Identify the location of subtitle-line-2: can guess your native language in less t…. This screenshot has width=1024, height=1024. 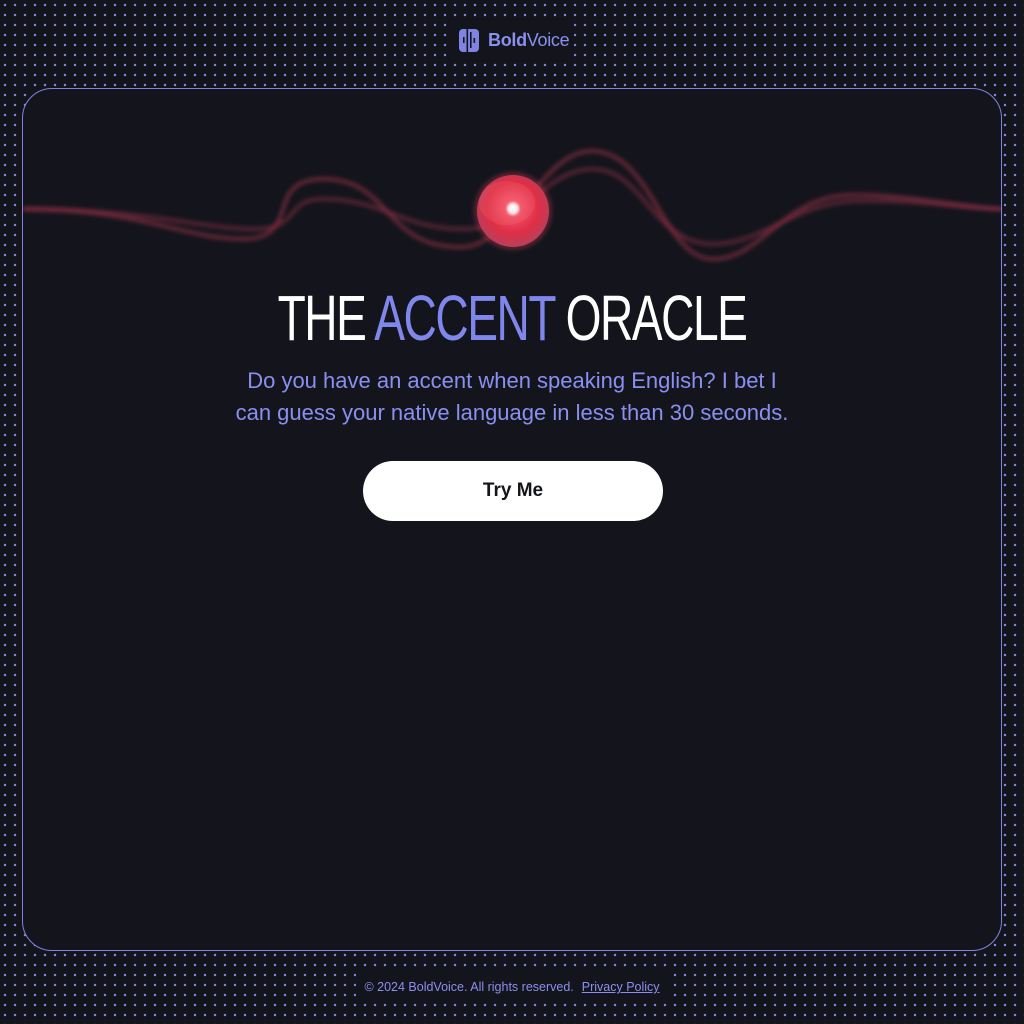
(512, 412).